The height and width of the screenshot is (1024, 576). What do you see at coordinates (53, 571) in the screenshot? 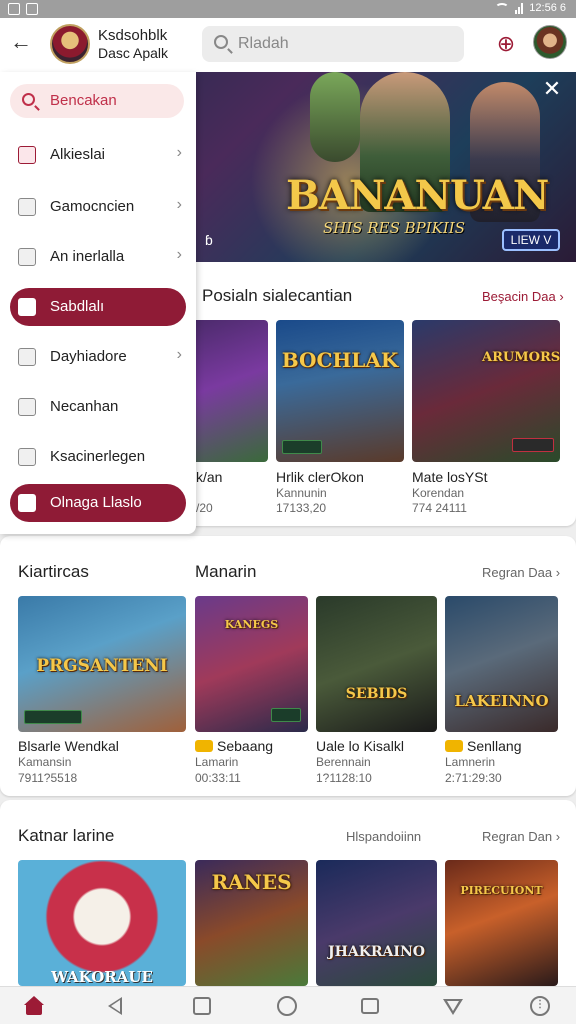
I see `section-title: Kiartircas` at bounding box center [53, 571].